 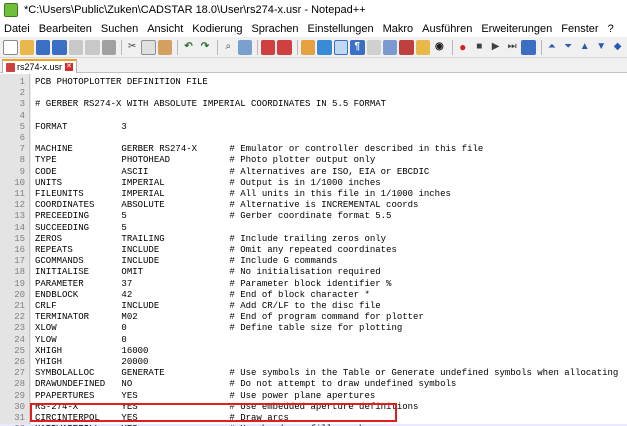 What do you see at coordinates (26, 47) in the screenshot?
I see `open-folder-icon` at bounding box center [26, 47].